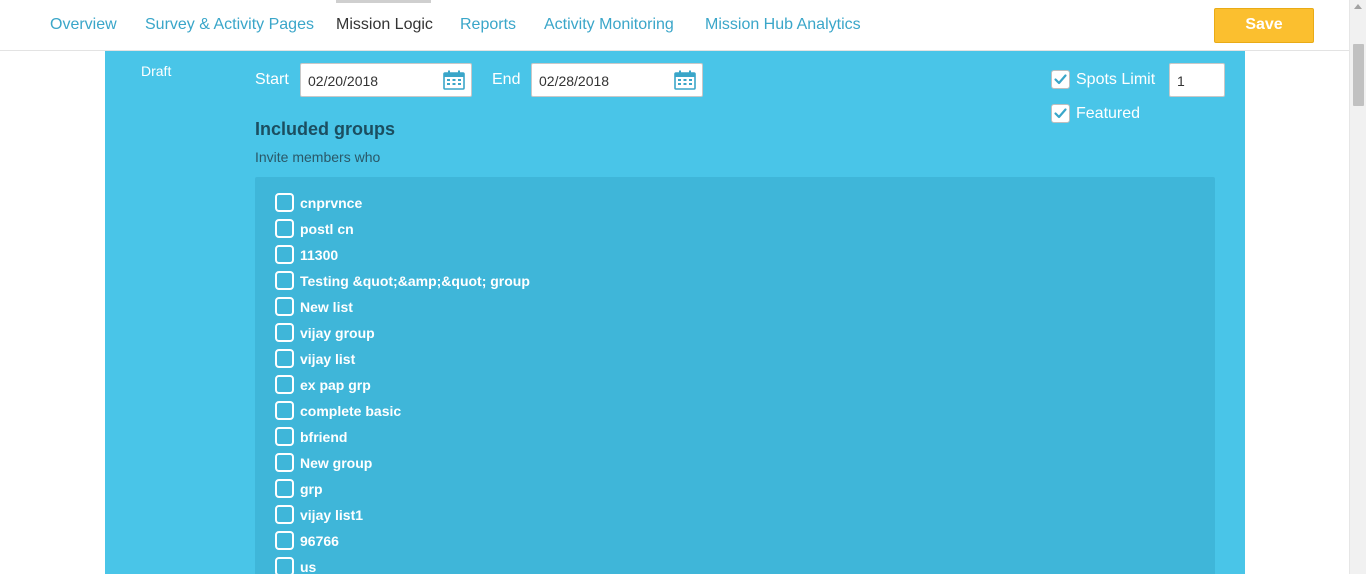  I want to click on group-label: vijay list1, so click(332, 515).